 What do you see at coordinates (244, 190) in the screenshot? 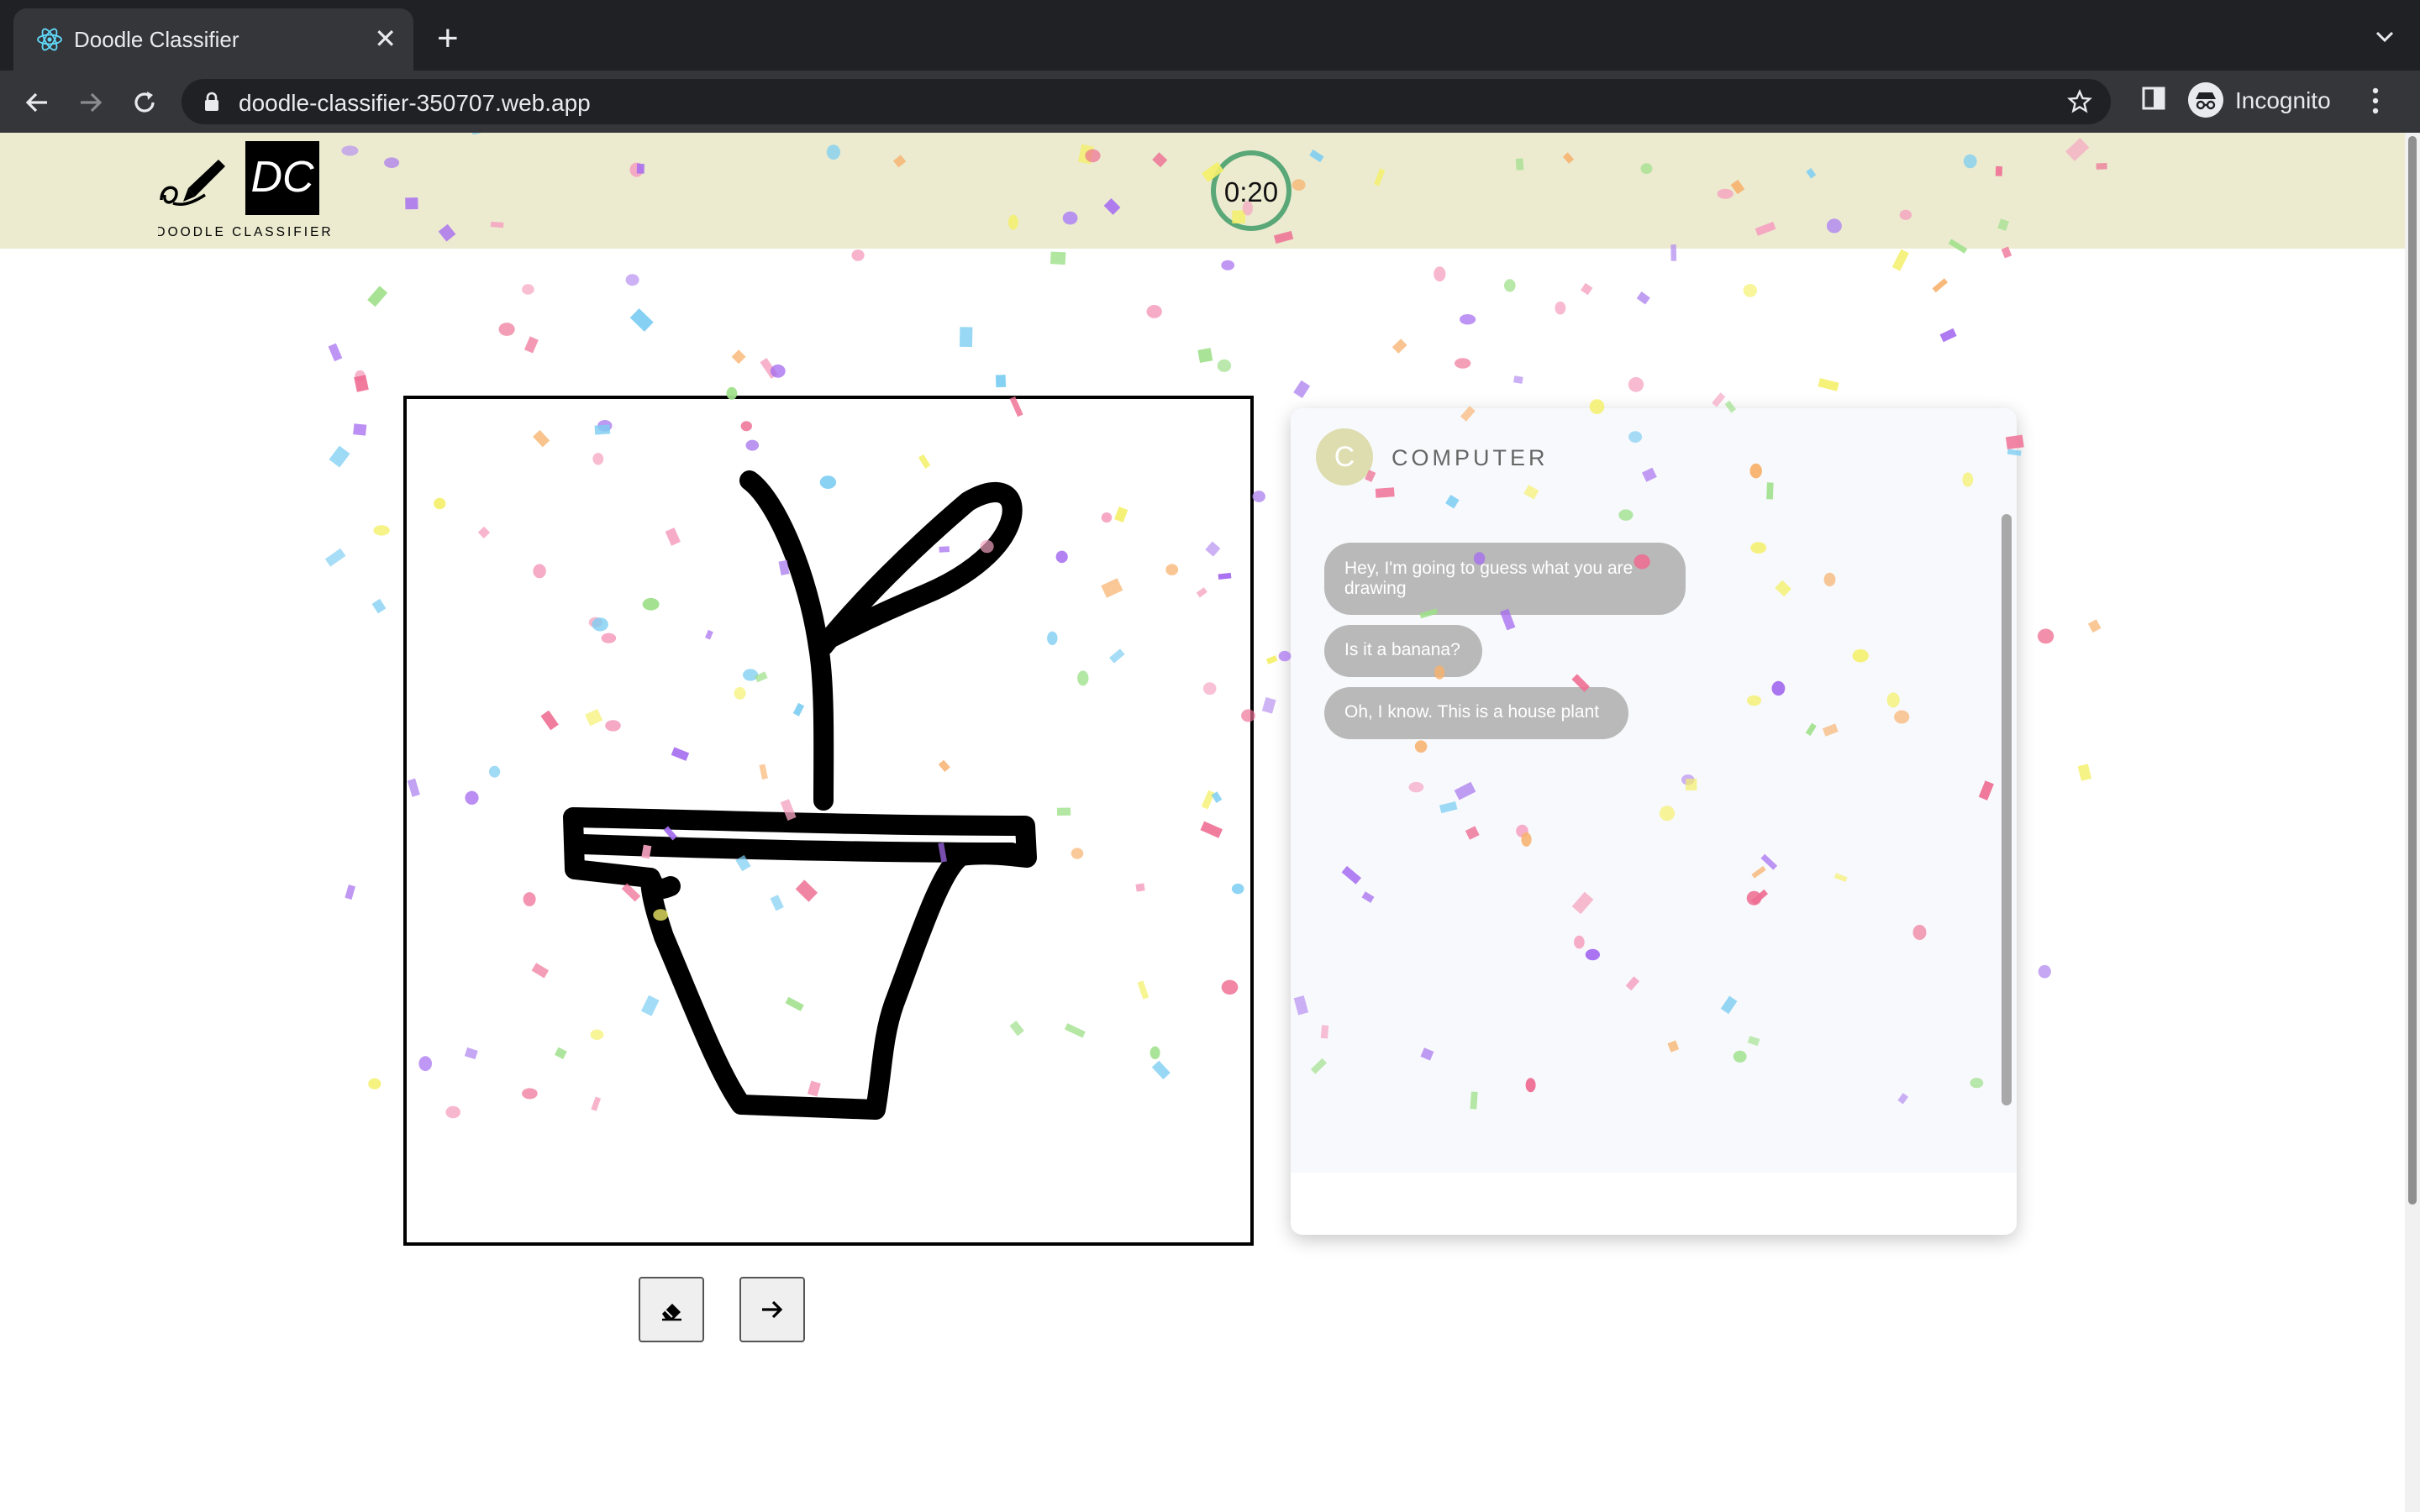
I see `doodle-classifier-logo: DC DOODLE CLASSIFIER` at bounding box center [244, 190].